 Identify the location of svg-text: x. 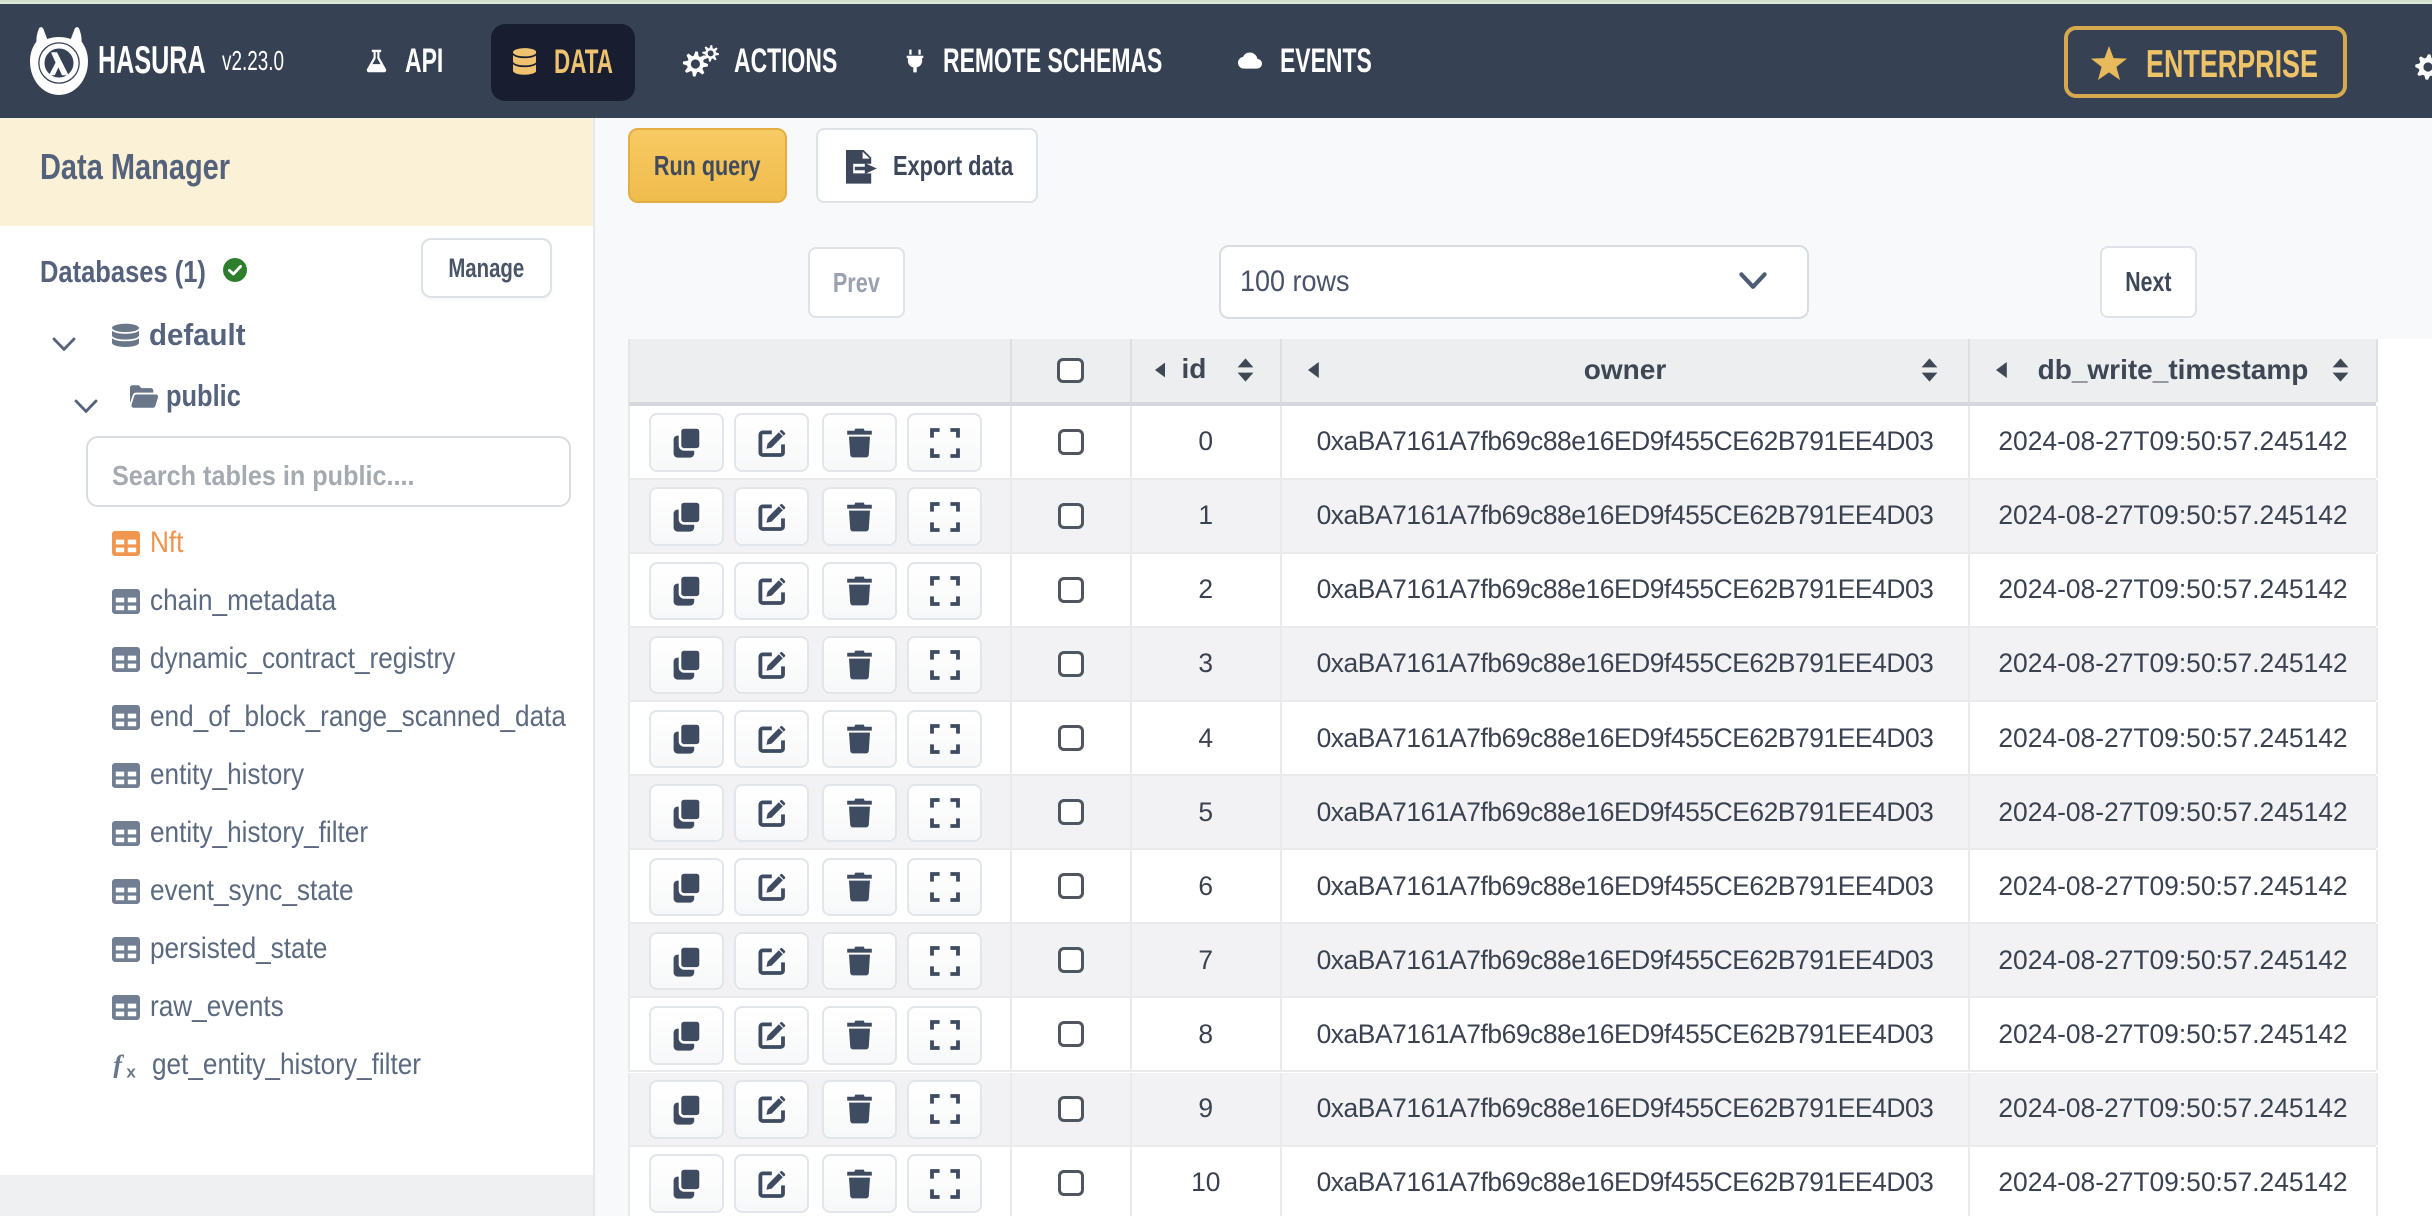
(131, 1070).